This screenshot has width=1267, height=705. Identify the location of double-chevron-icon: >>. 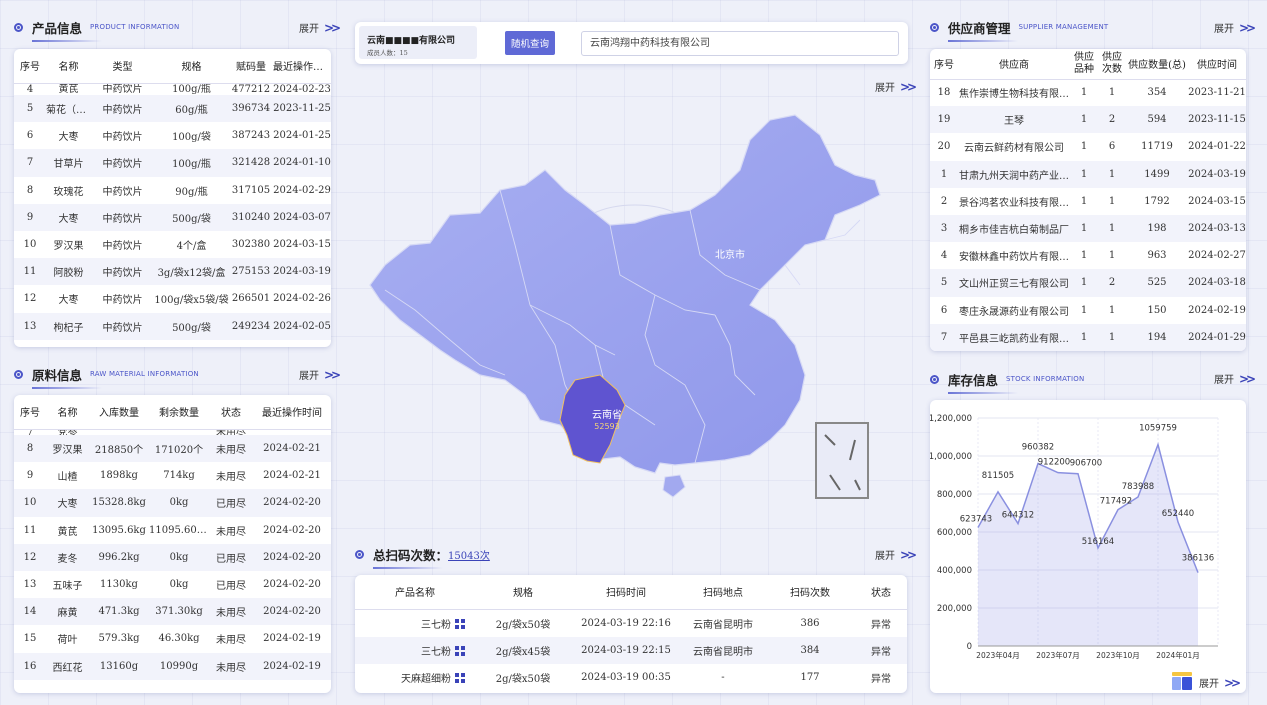
(332, 27).